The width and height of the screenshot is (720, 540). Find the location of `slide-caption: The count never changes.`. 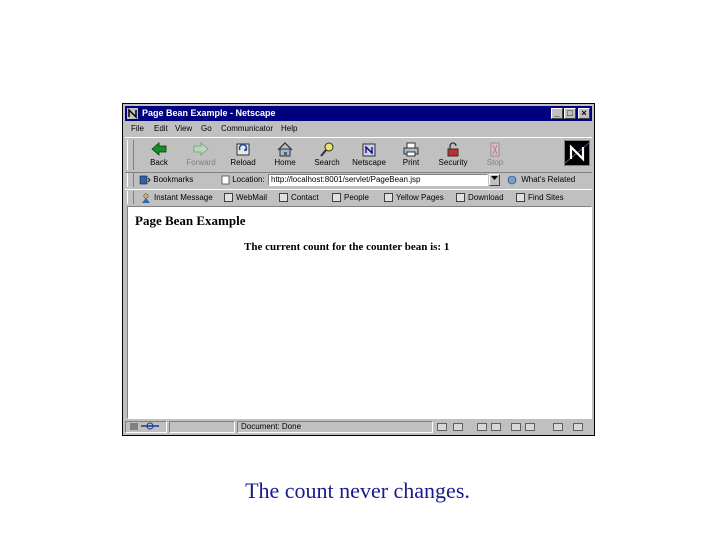

slide-caption: The count never changes. is located at coordinates (357, 490).